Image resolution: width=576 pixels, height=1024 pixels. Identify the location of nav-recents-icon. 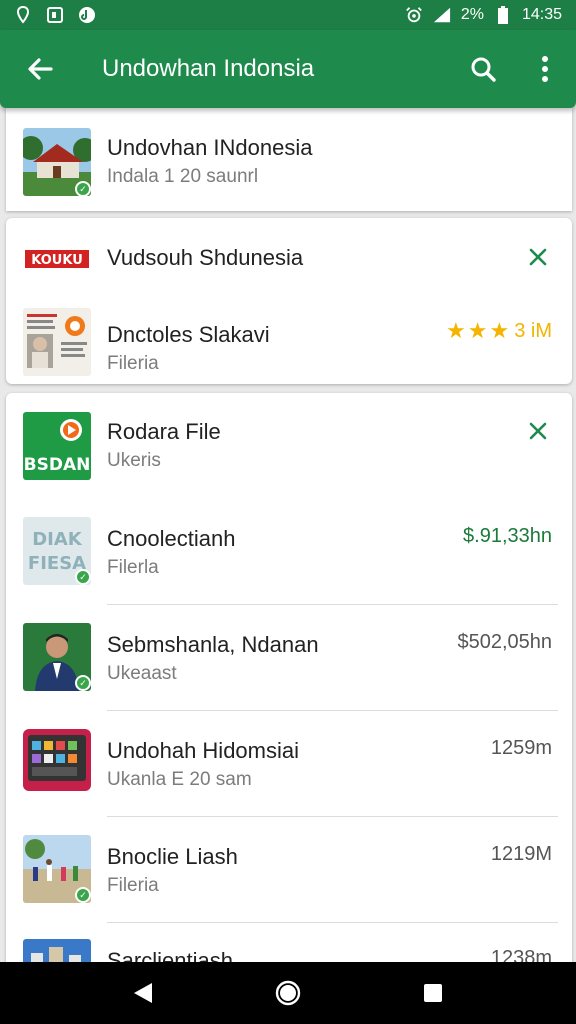
(433, 993).